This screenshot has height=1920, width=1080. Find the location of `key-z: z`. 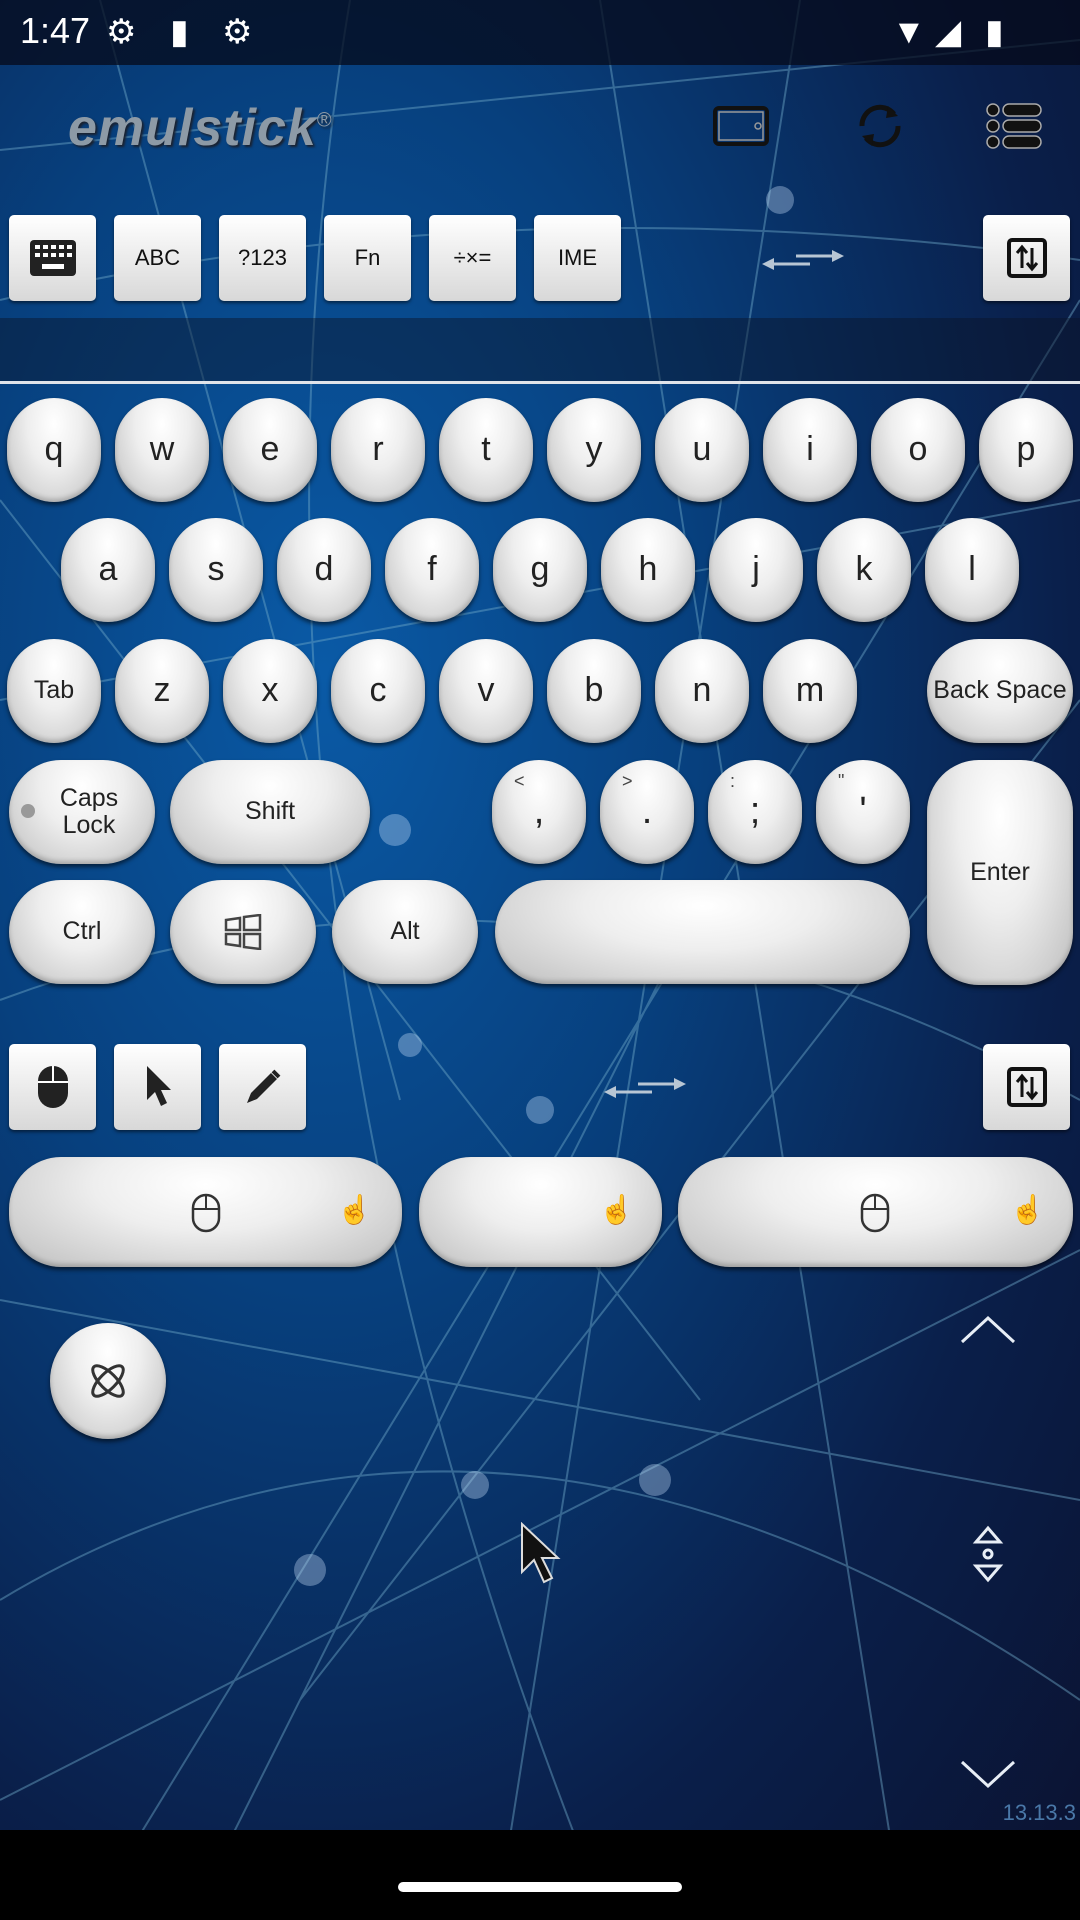

key-z: z is located at coordinates (162, 691).